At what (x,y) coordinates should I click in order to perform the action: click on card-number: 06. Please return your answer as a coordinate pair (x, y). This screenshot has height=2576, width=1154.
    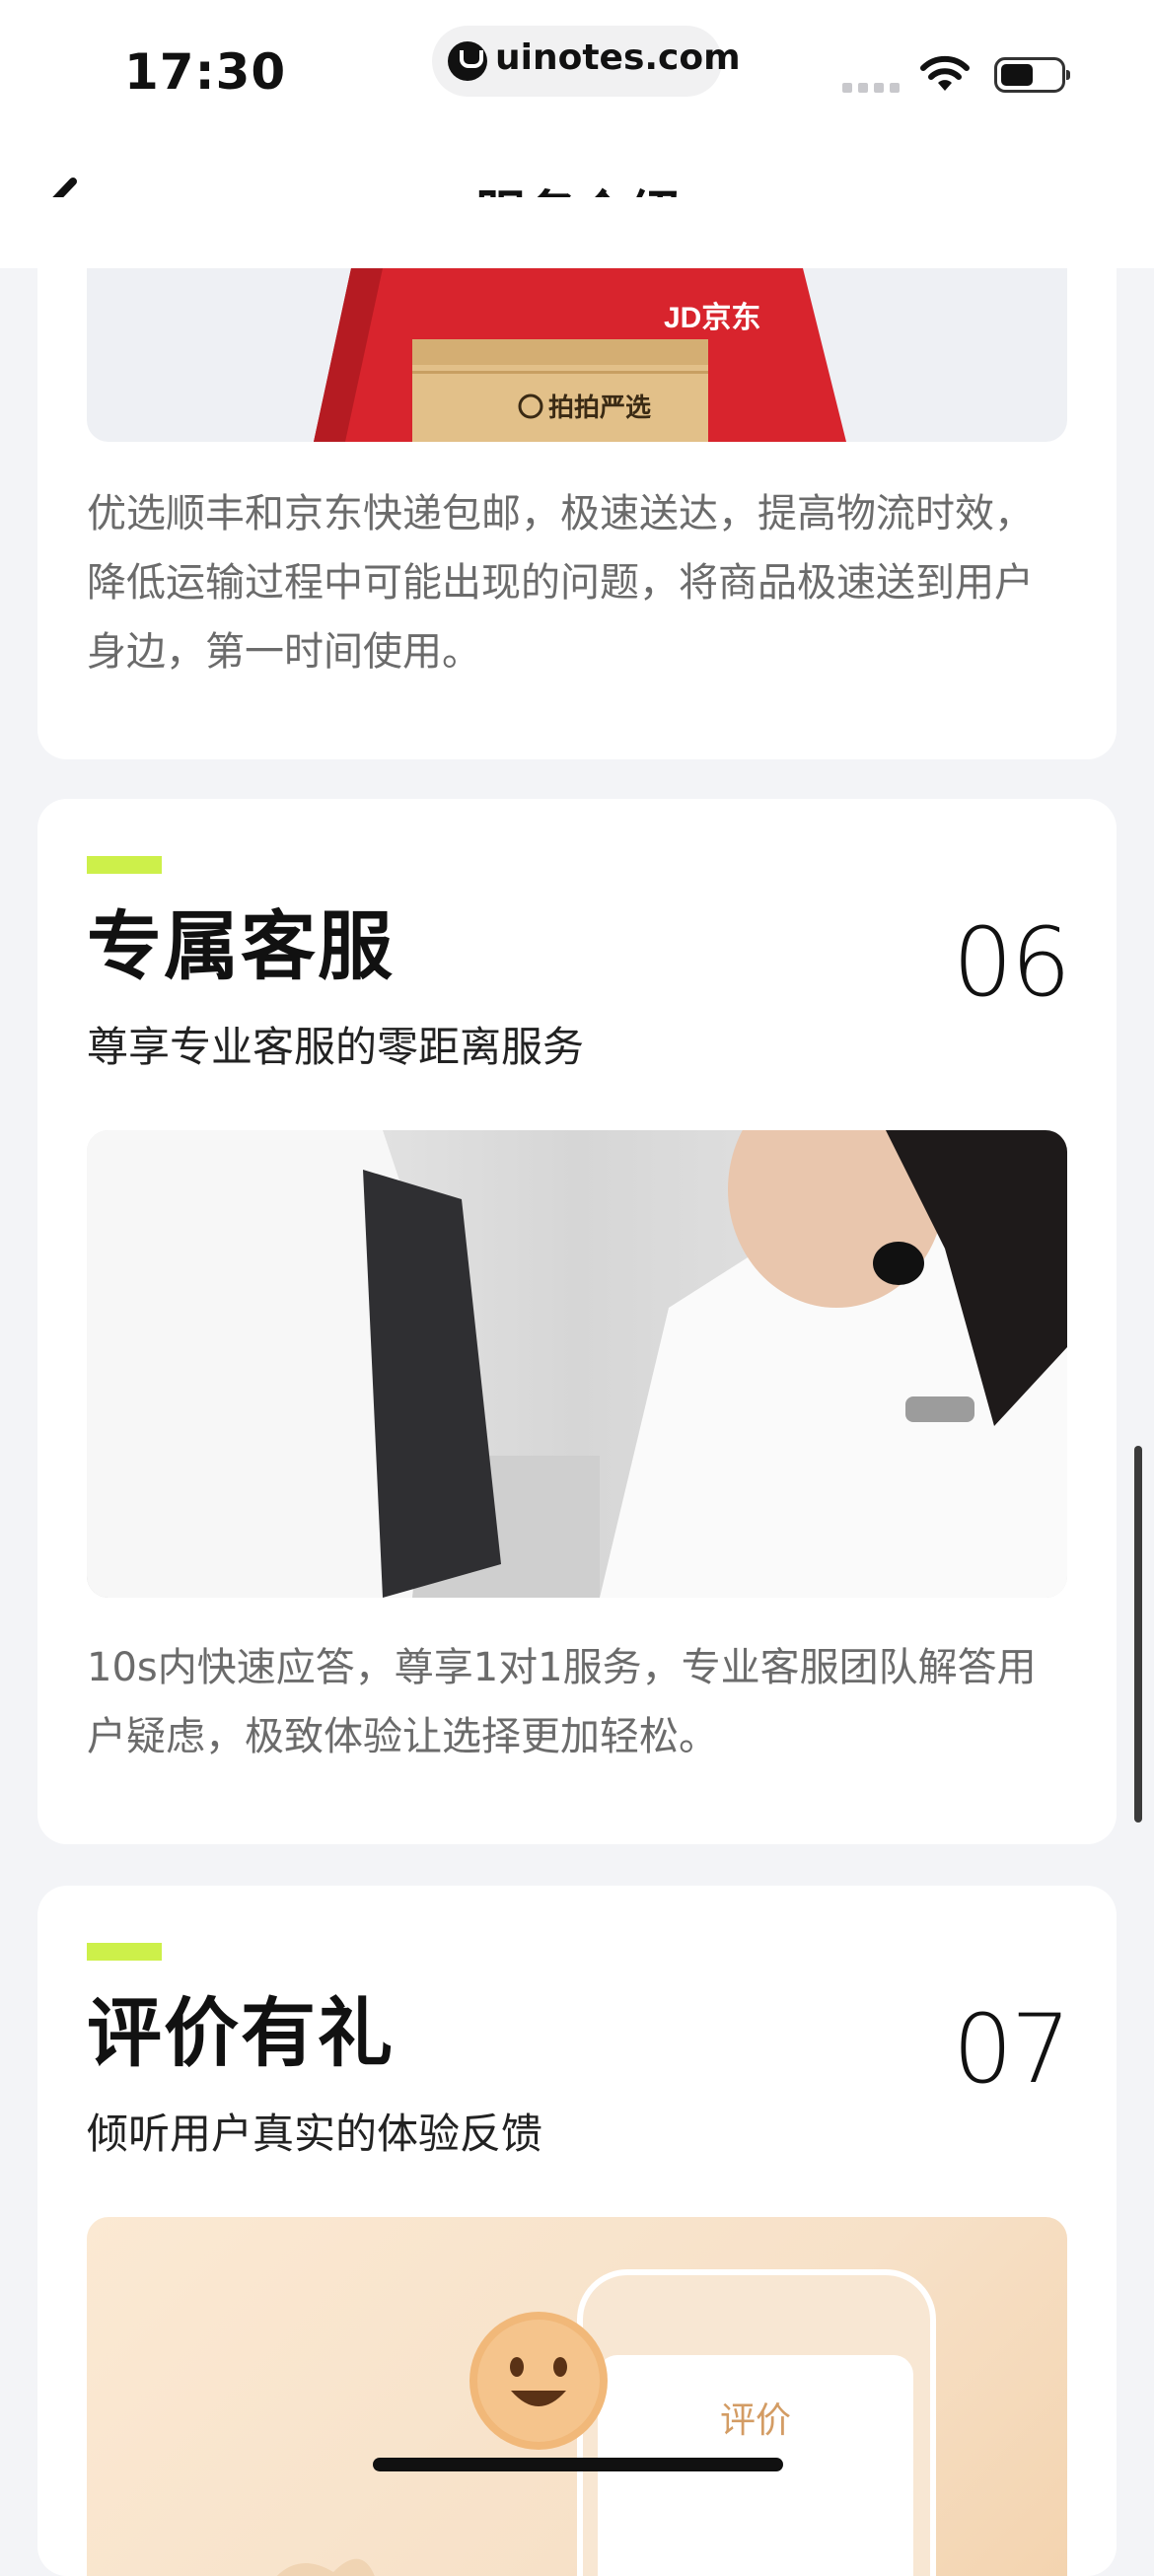
    Looking at the image, I should click on (1012, 962).